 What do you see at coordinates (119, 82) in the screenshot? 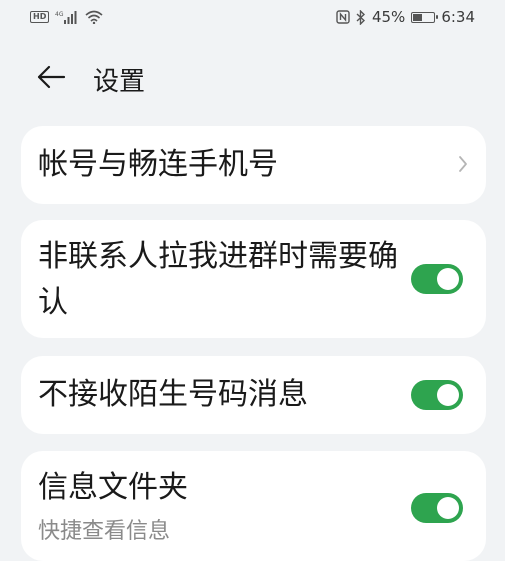
I see `page-title: 设置` at bounding box center [119, 82].